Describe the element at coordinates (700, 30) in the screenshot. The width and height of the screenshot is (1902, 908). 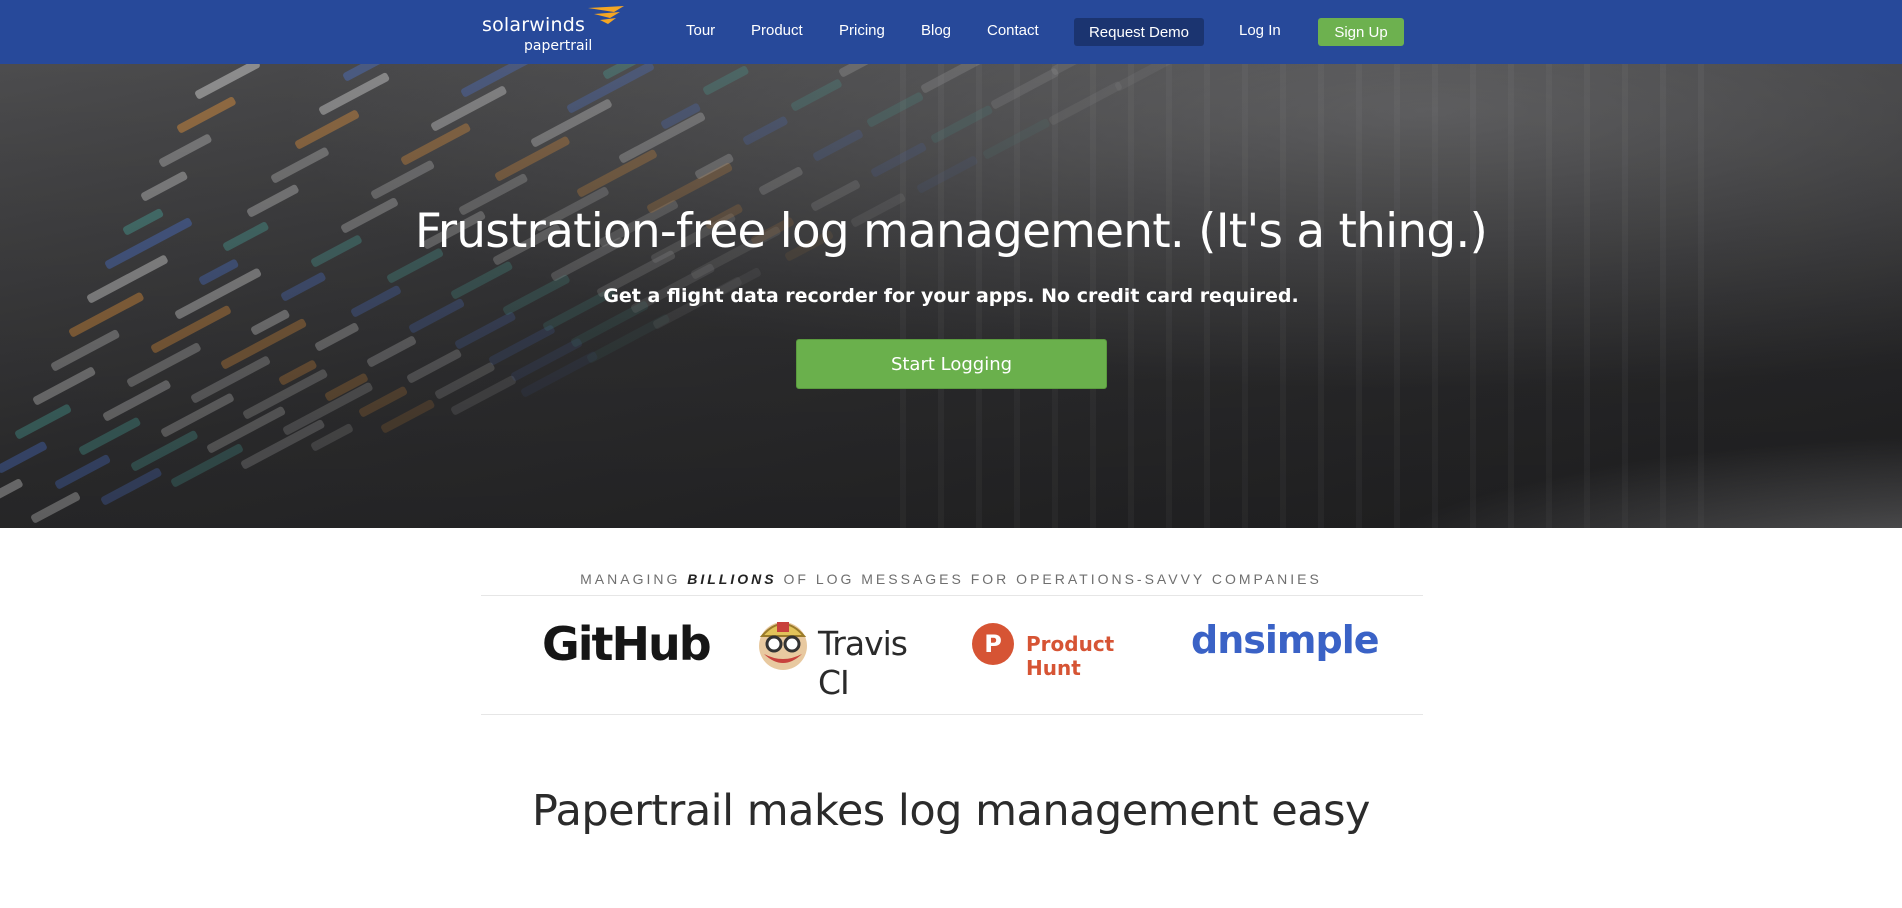
I see `nav-link-tour: Tour` at that location.